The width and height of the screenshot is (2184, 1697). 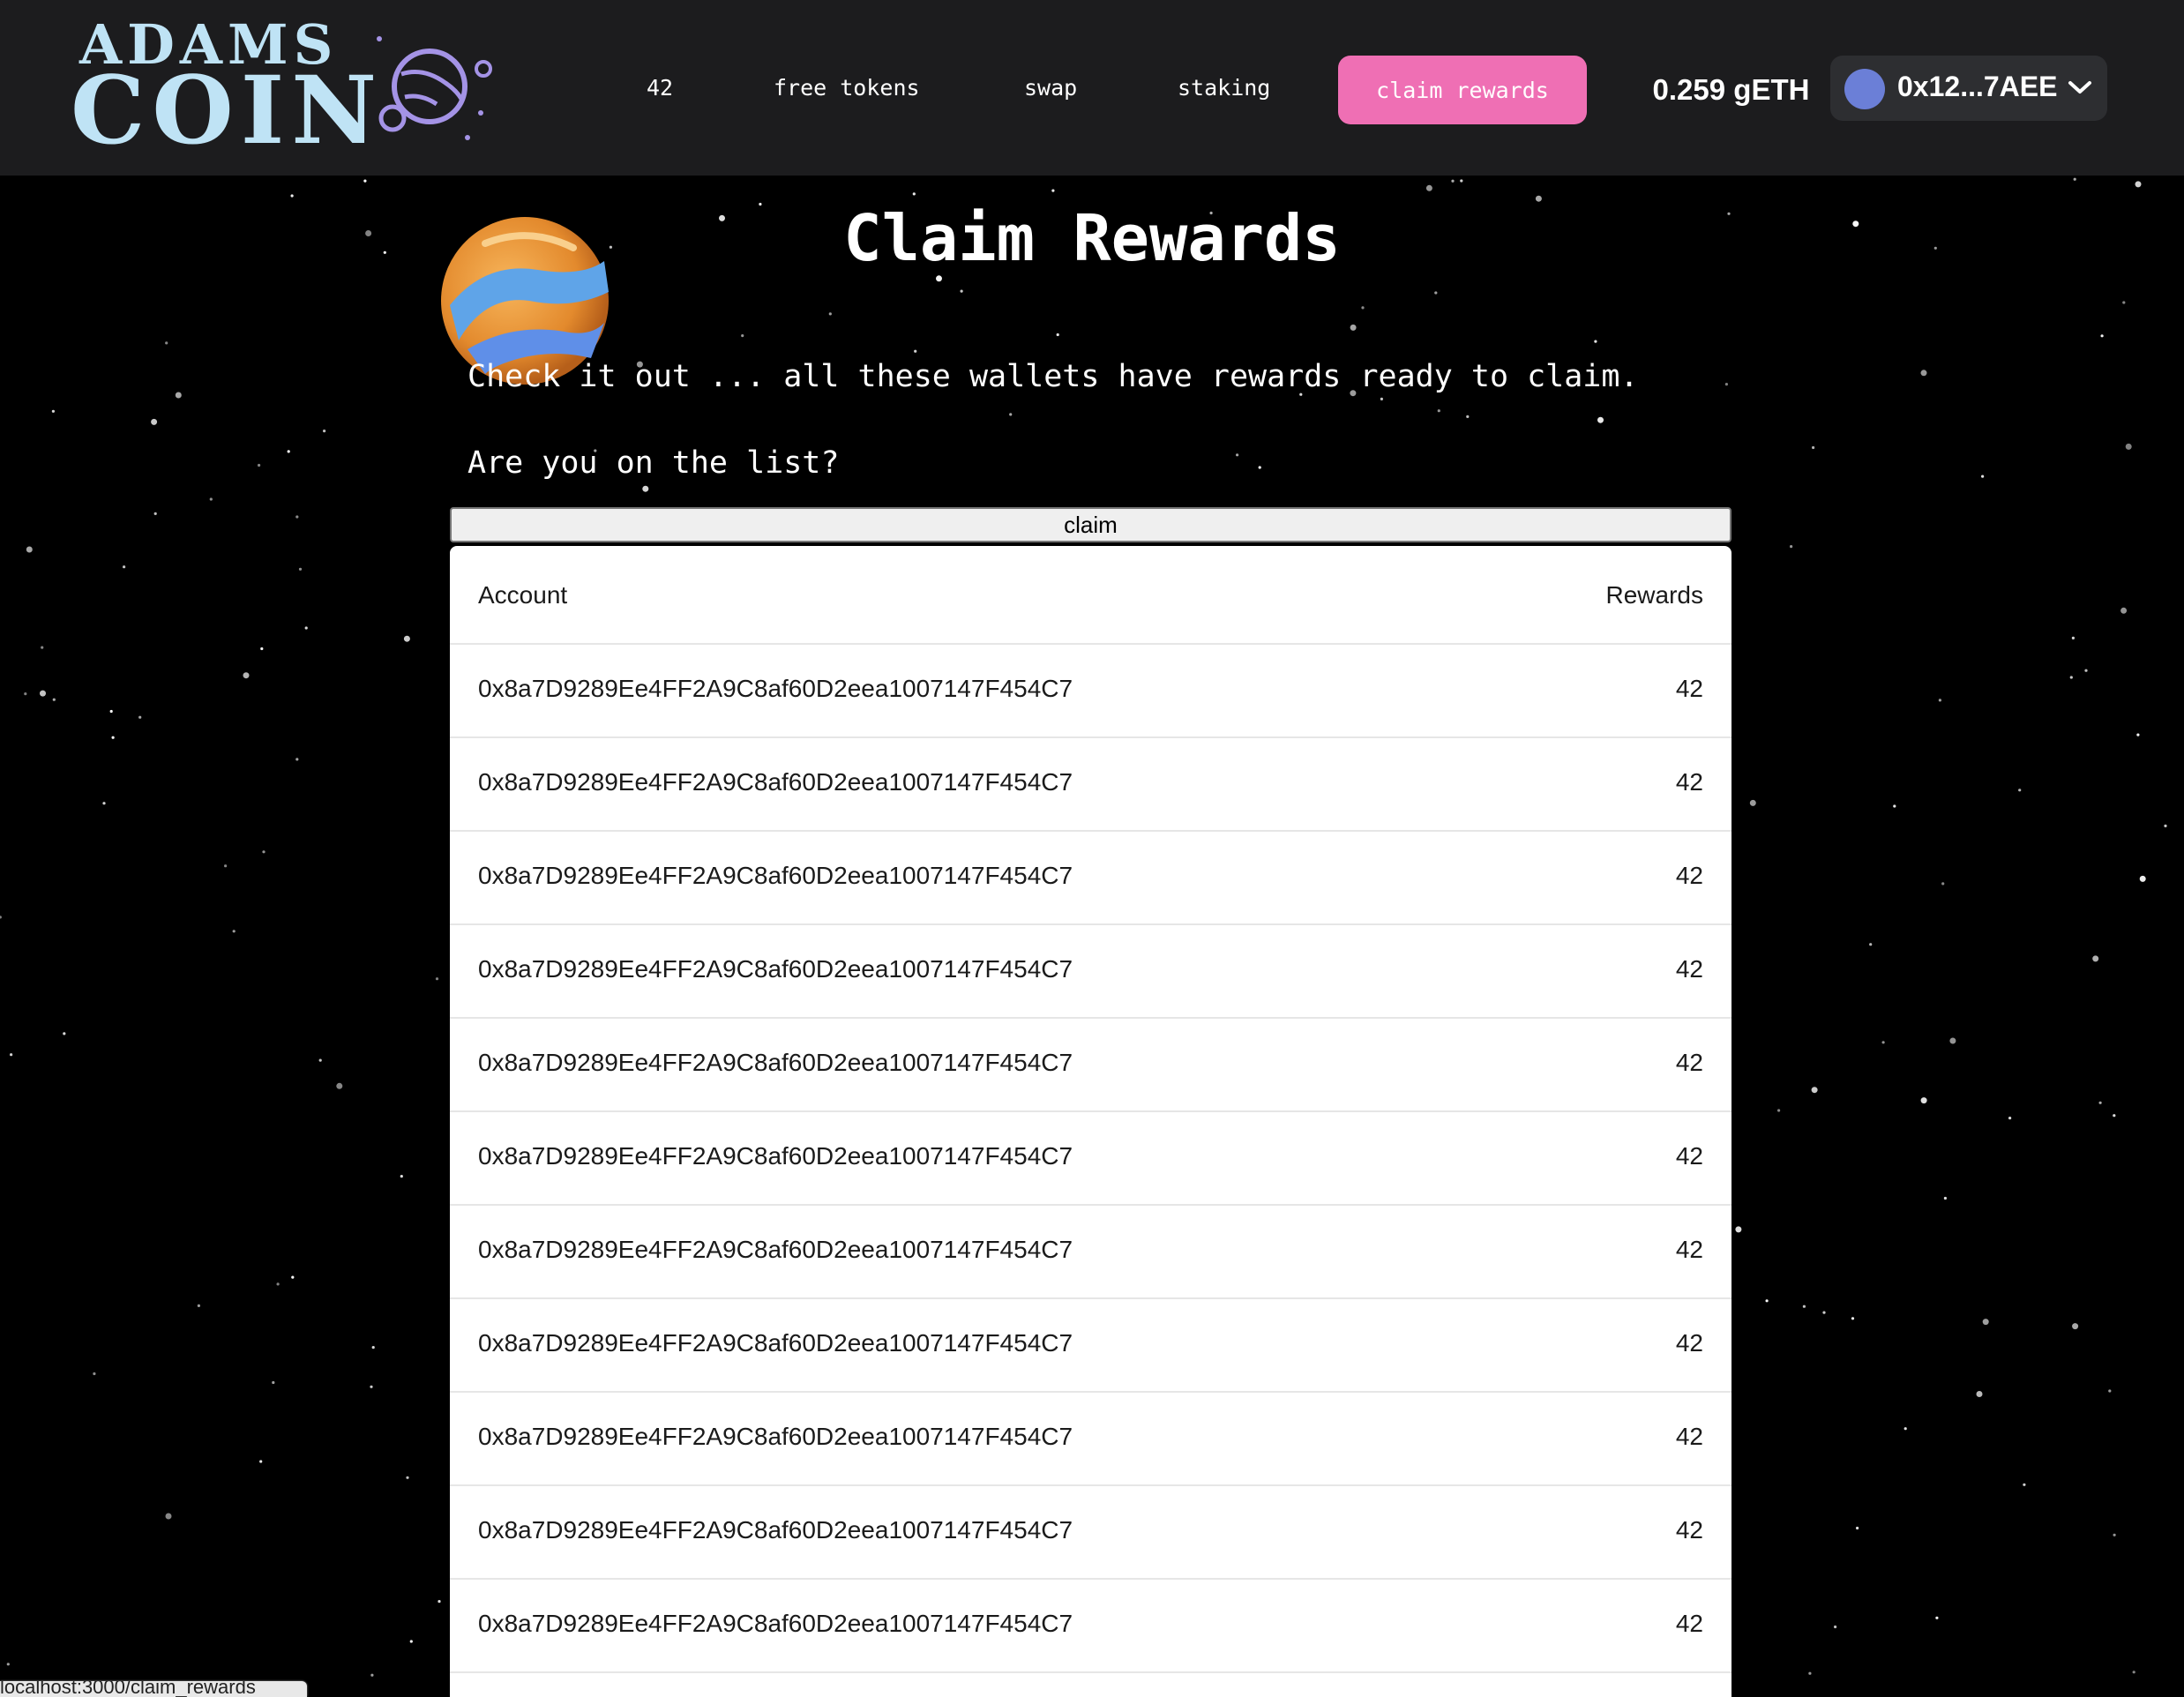 I want to click on column-header-account: Account, so click(x=523, y=595).